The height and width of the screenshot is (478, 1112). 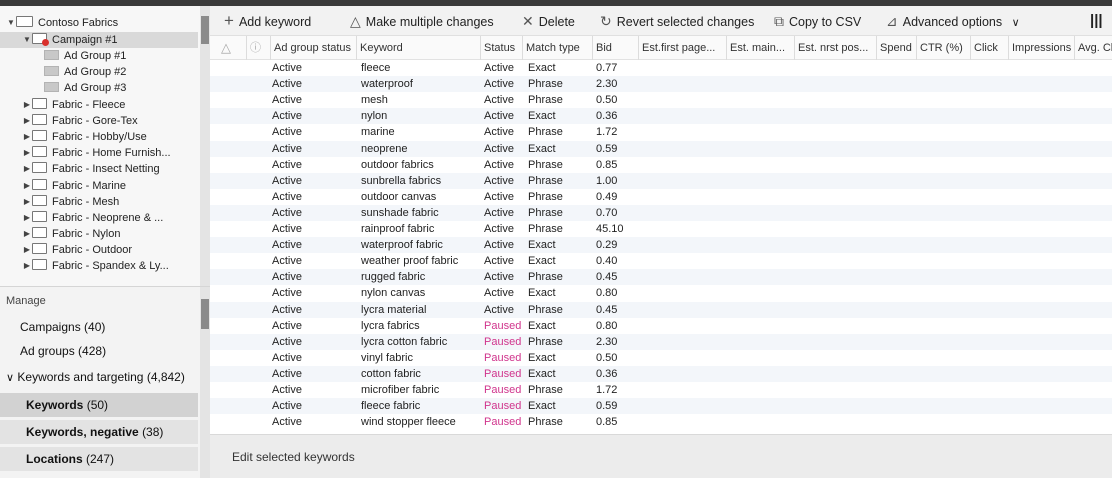 What do you see at coordinates (70, 202) in the screenshot?
I see `tree-campaign: ▶ Fabric - Mesh` at bounding box center [70, 202].